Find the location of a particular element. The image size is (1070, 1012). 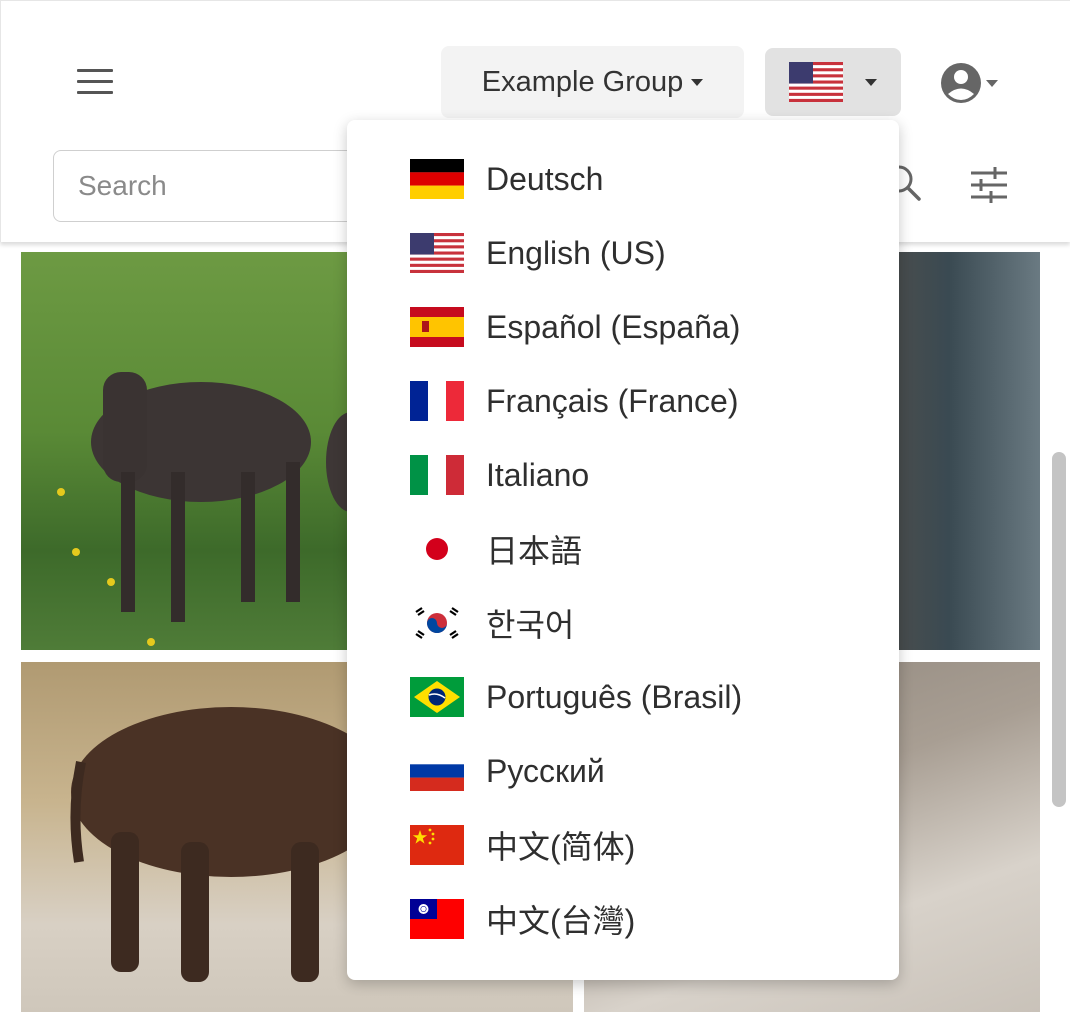

language-item-japanese: 日本語 is located at coordinates (623, 549).